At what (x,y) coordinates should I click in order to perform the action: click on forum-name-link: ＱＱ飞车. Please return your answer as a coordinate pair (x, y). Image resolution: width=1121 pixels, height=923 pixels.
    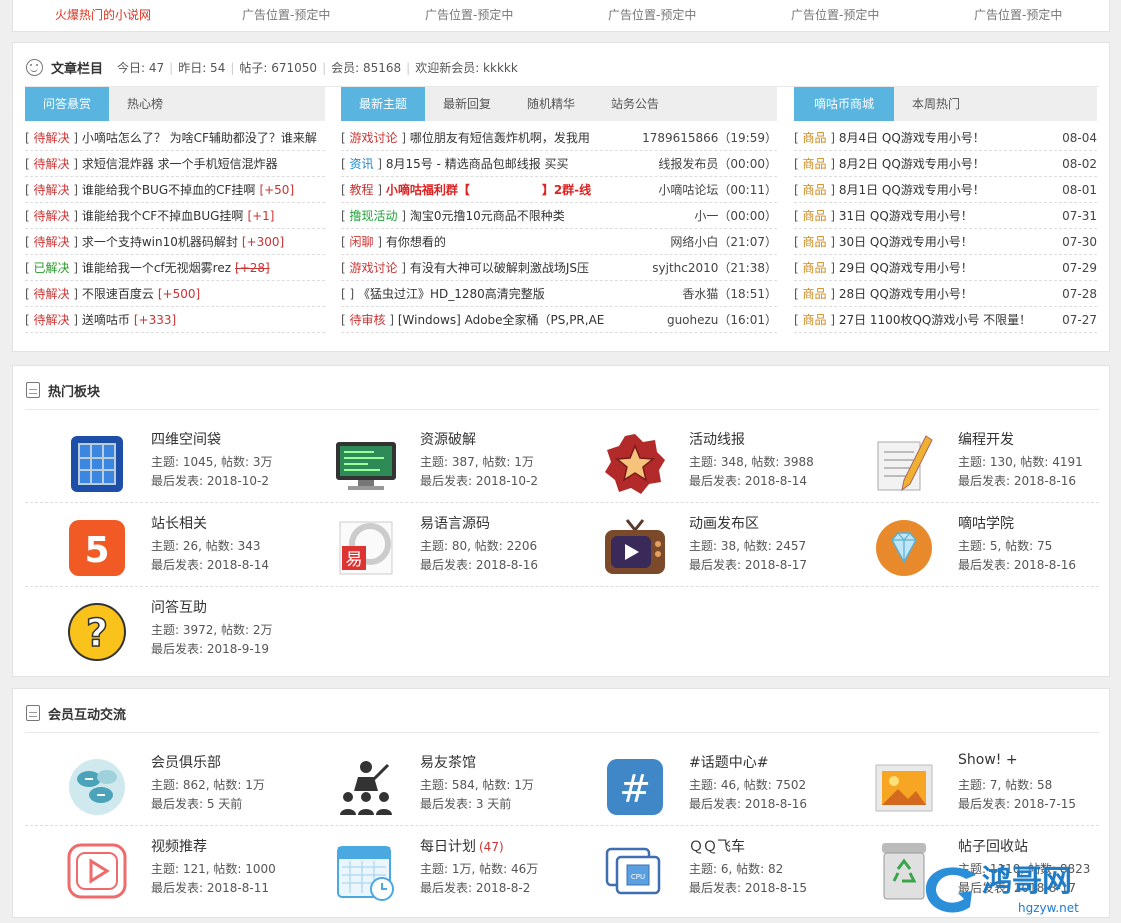
    Looking at the image, I should click on (717, 846).